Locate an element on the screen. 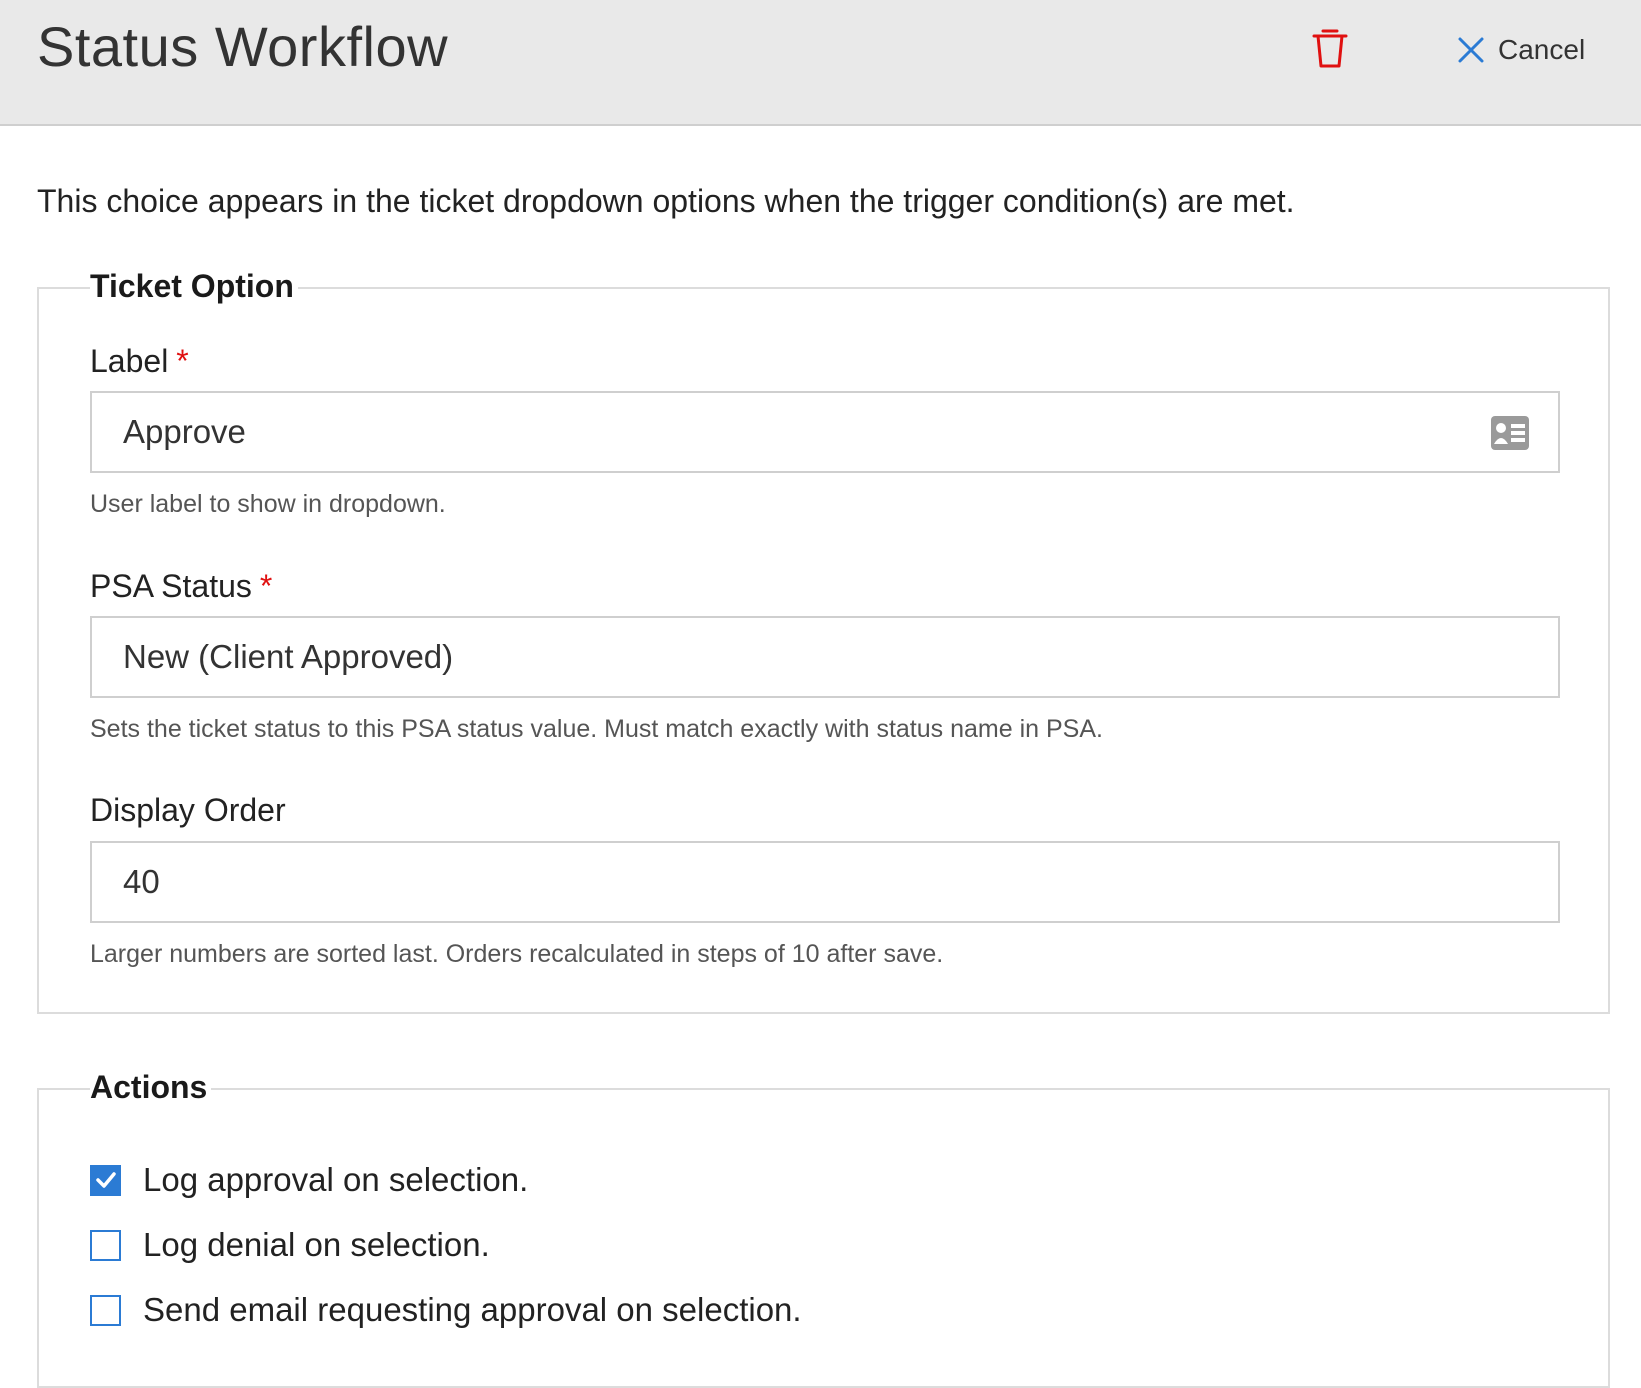 This screenshot has height=1388, width=1641. log-denial-option: Log denial on selection. is located at coordinates (290, 1245).